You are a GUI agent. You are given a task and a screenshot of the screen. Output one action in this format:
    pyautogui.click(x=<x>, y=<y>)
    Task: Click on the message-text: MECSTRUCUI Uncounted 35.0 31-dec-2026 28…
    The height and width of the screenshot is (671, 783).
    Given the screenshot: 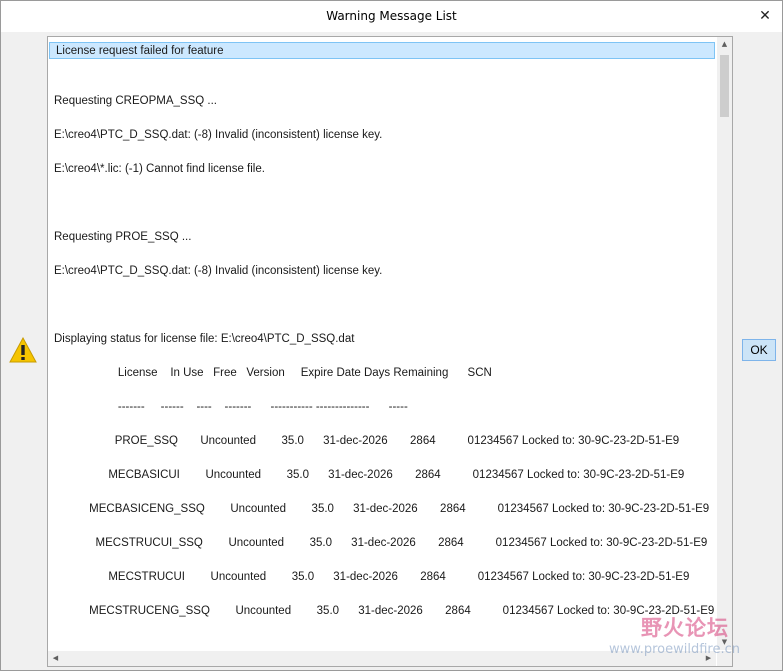 What is the action you would take?
    pyautogui.click(x=372, y=577)
    